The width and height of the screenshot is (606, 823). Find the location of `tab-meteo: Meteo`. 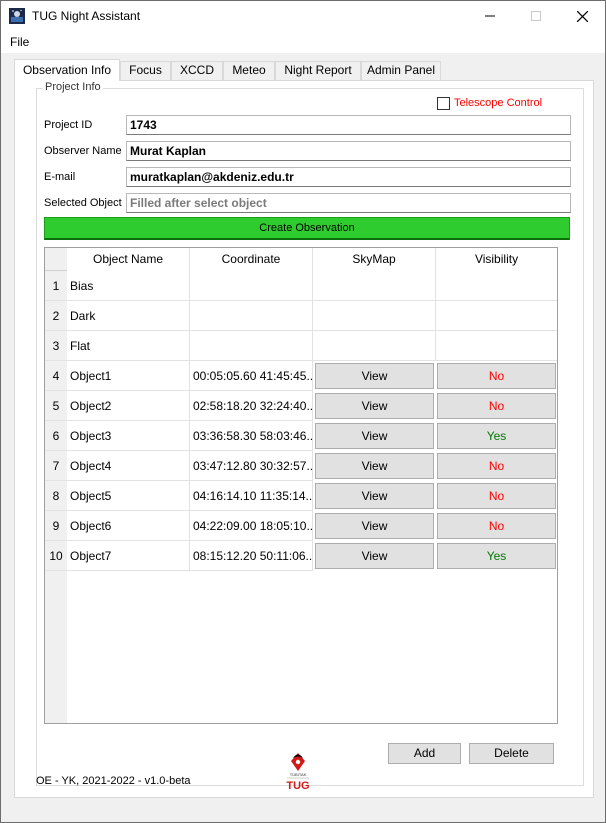

tab-meteo: Meteo is located at coordinates (249, 70).